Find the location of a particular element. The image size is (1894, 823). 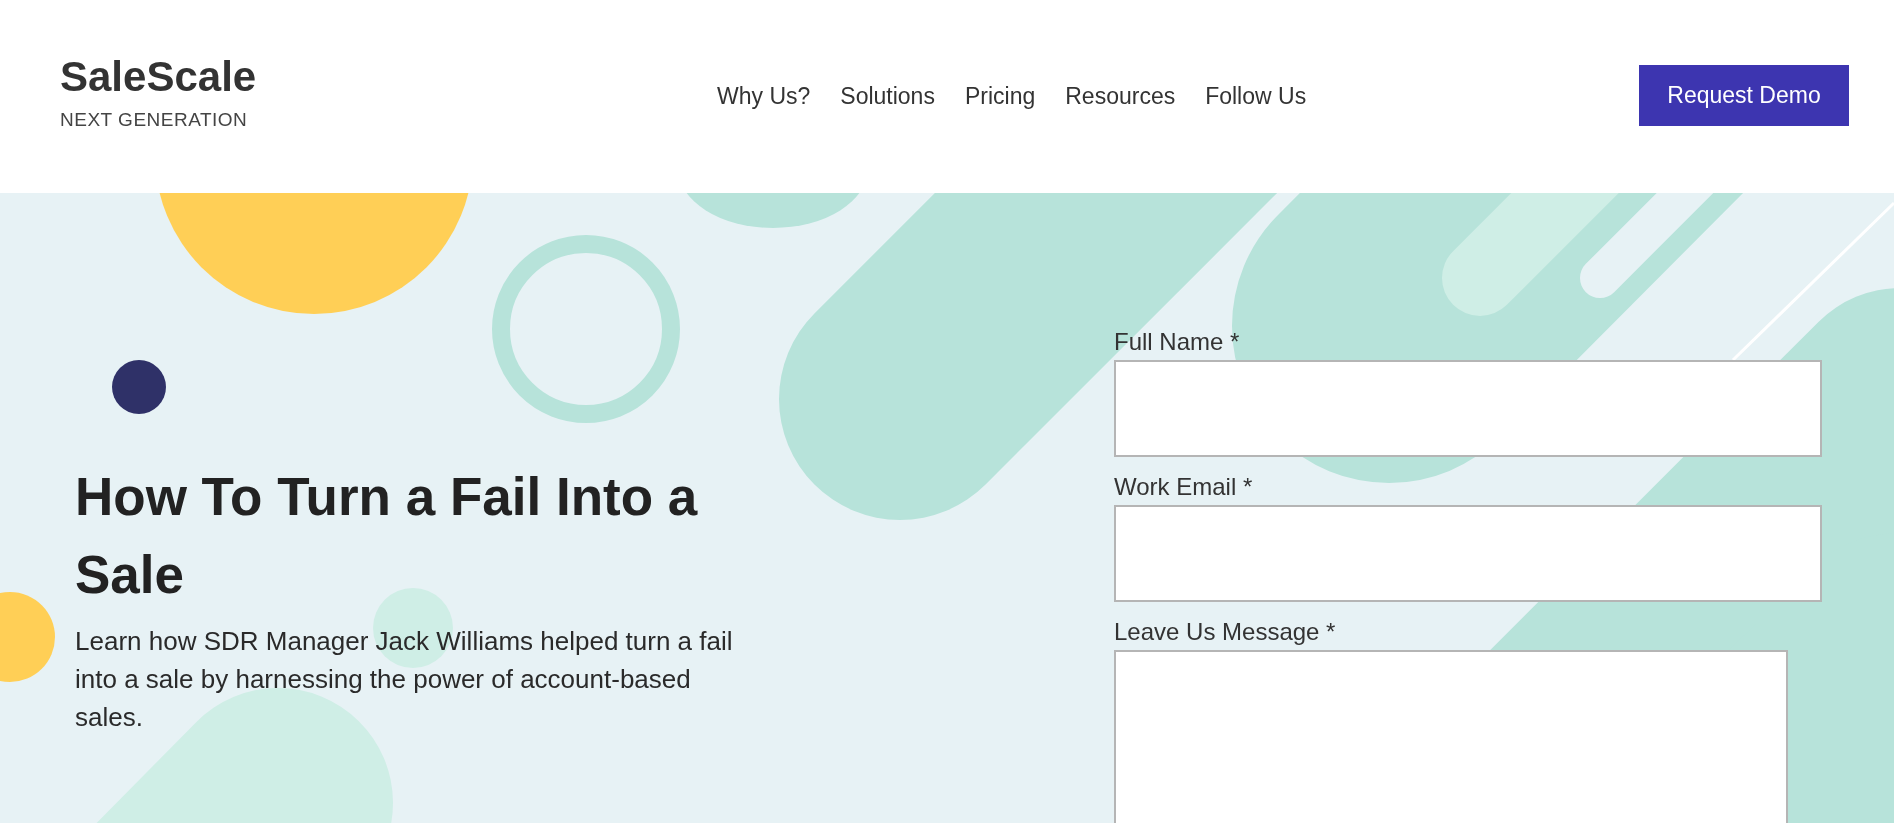

nav-link: Why Us? is located at coordinates (764, 96).